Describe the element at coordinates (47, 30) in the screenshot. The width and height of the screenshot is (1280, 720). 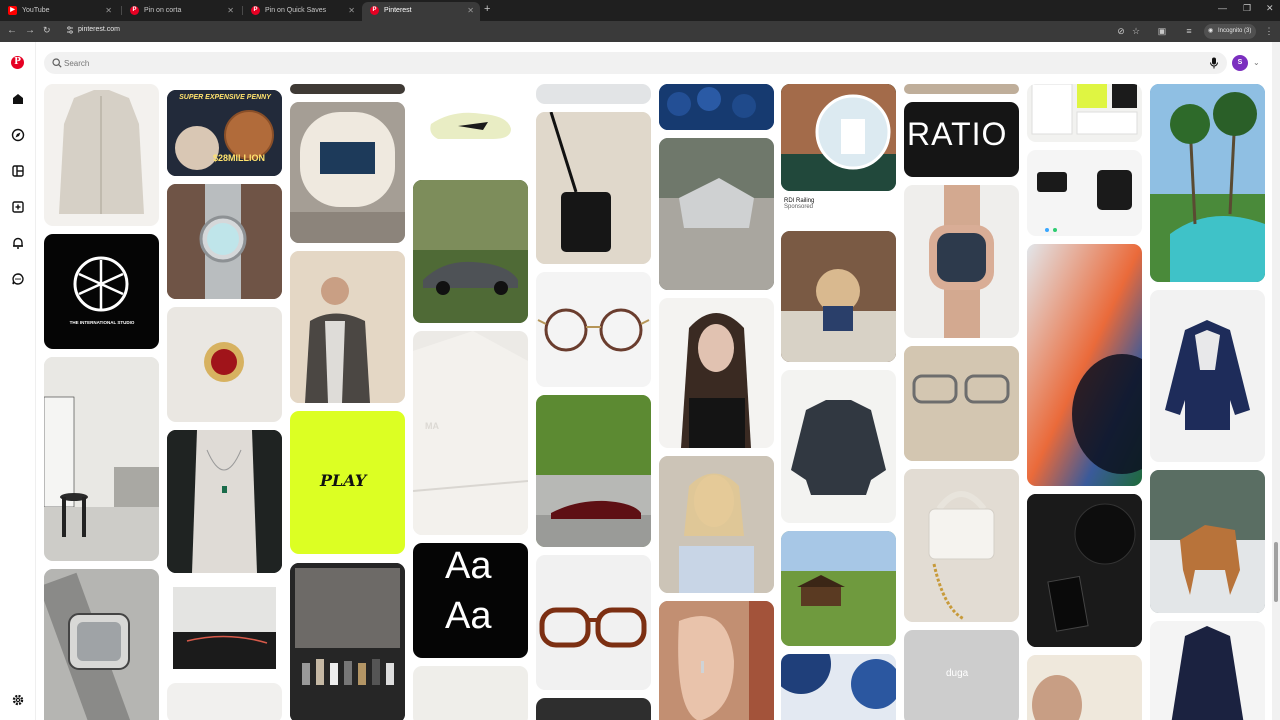
I see `reload-icon: ↻` at that location.